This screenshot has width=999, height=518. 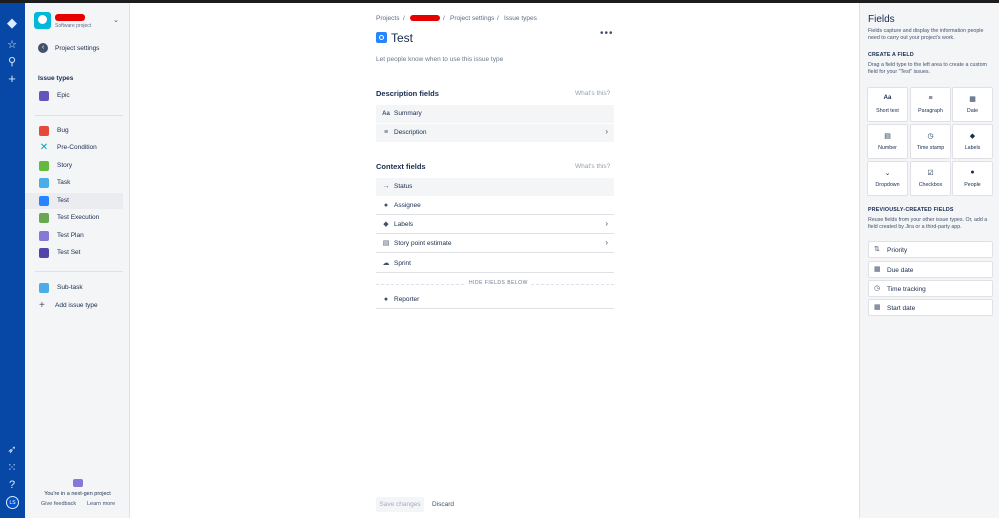 I want to click on sidebar-item-task: Task, so click(x=74, y=183).